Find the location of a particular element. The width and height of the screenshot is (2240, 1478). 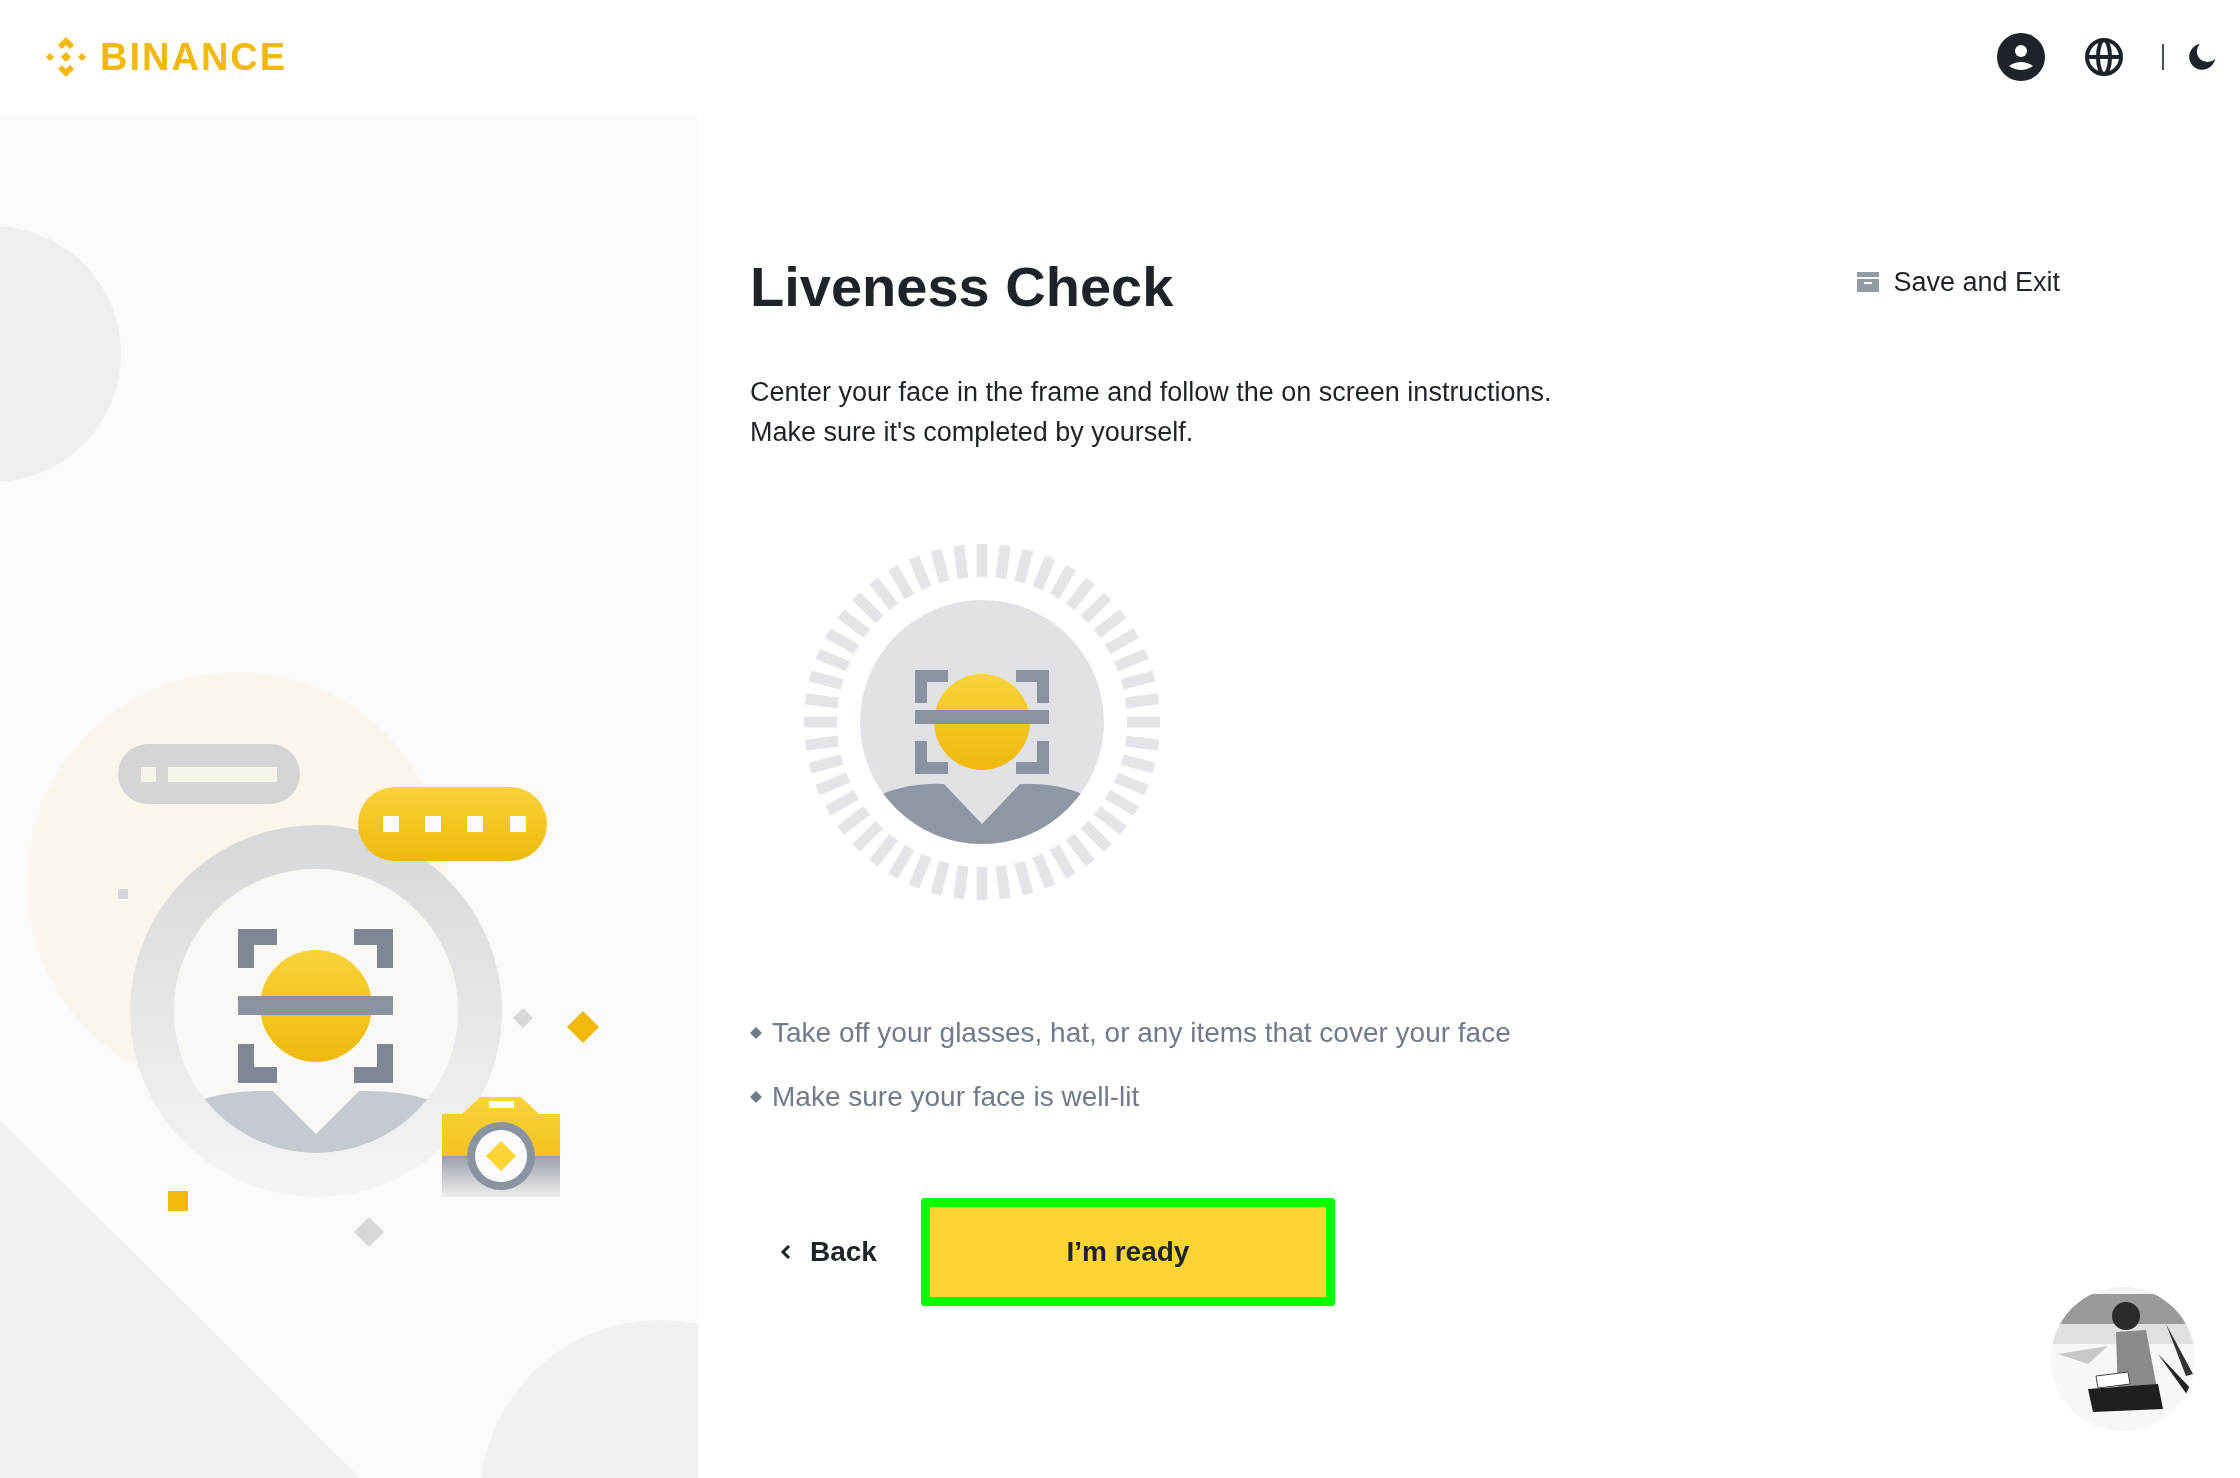

chevron-left-icon is located at coordinates (786, 1252).